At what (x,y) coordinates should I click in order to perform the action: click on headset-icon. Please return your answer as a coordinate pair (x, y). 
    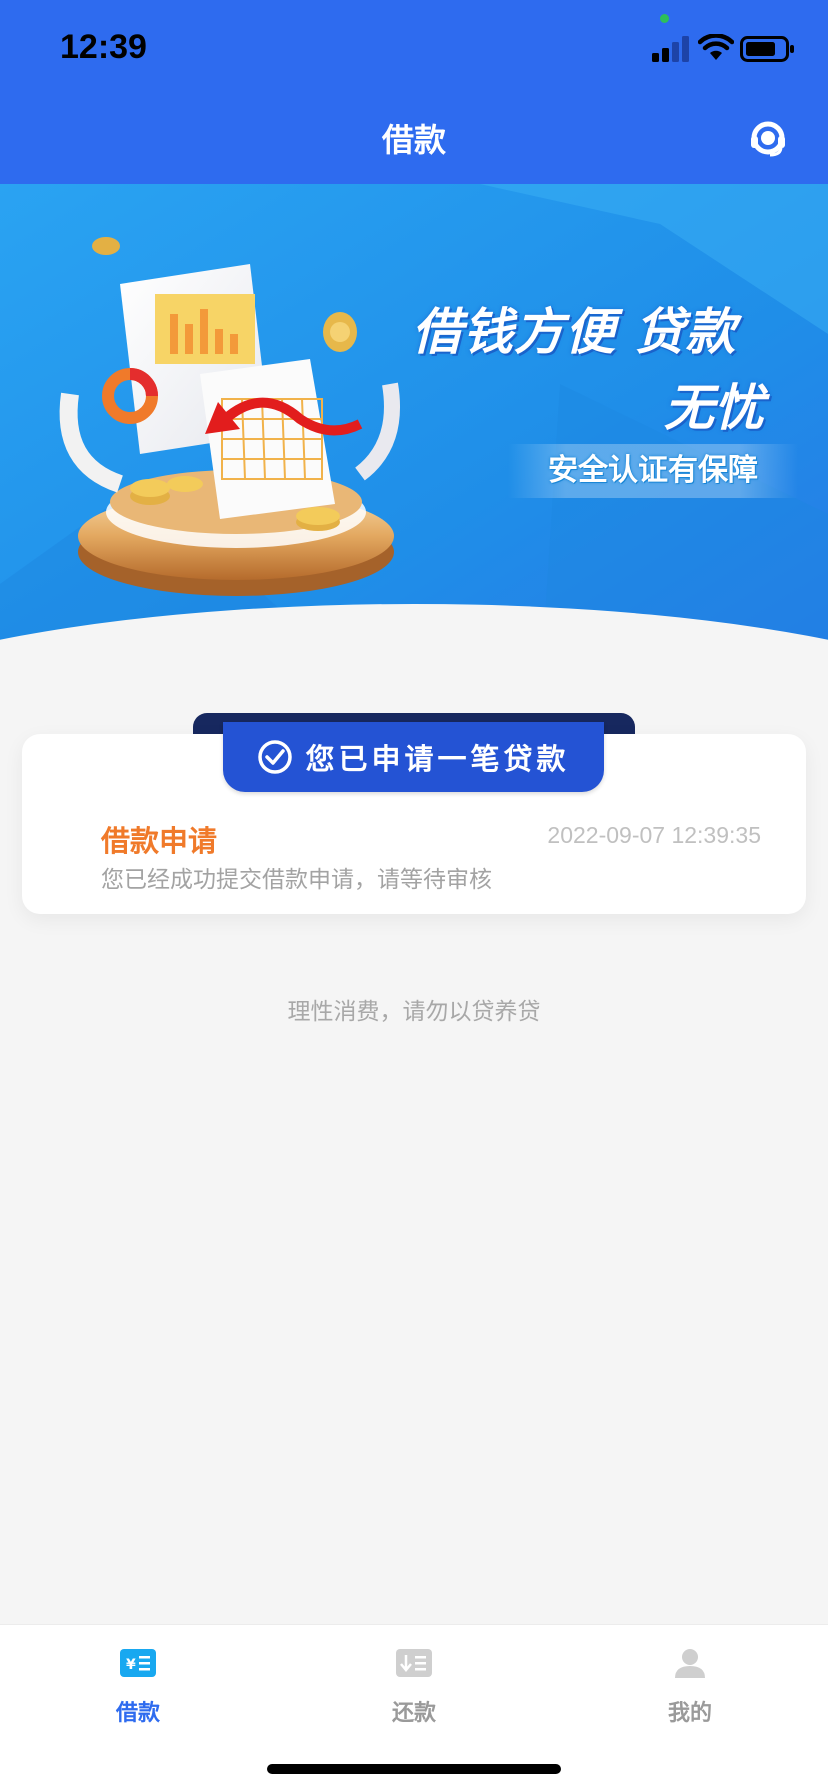
    Looking at the image, I should click on (768, 140).